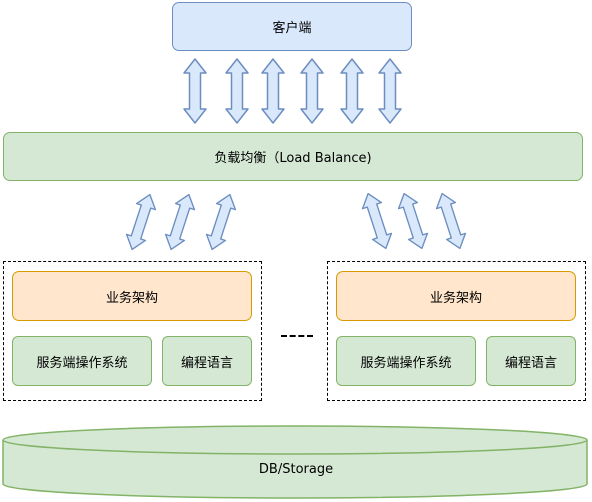 Image resolution: width=592 pixels, height=502 pixels. Describe the element at coordinates (296, 469) in the screenshot. I see `storage-label: DB/Storage` at that location.